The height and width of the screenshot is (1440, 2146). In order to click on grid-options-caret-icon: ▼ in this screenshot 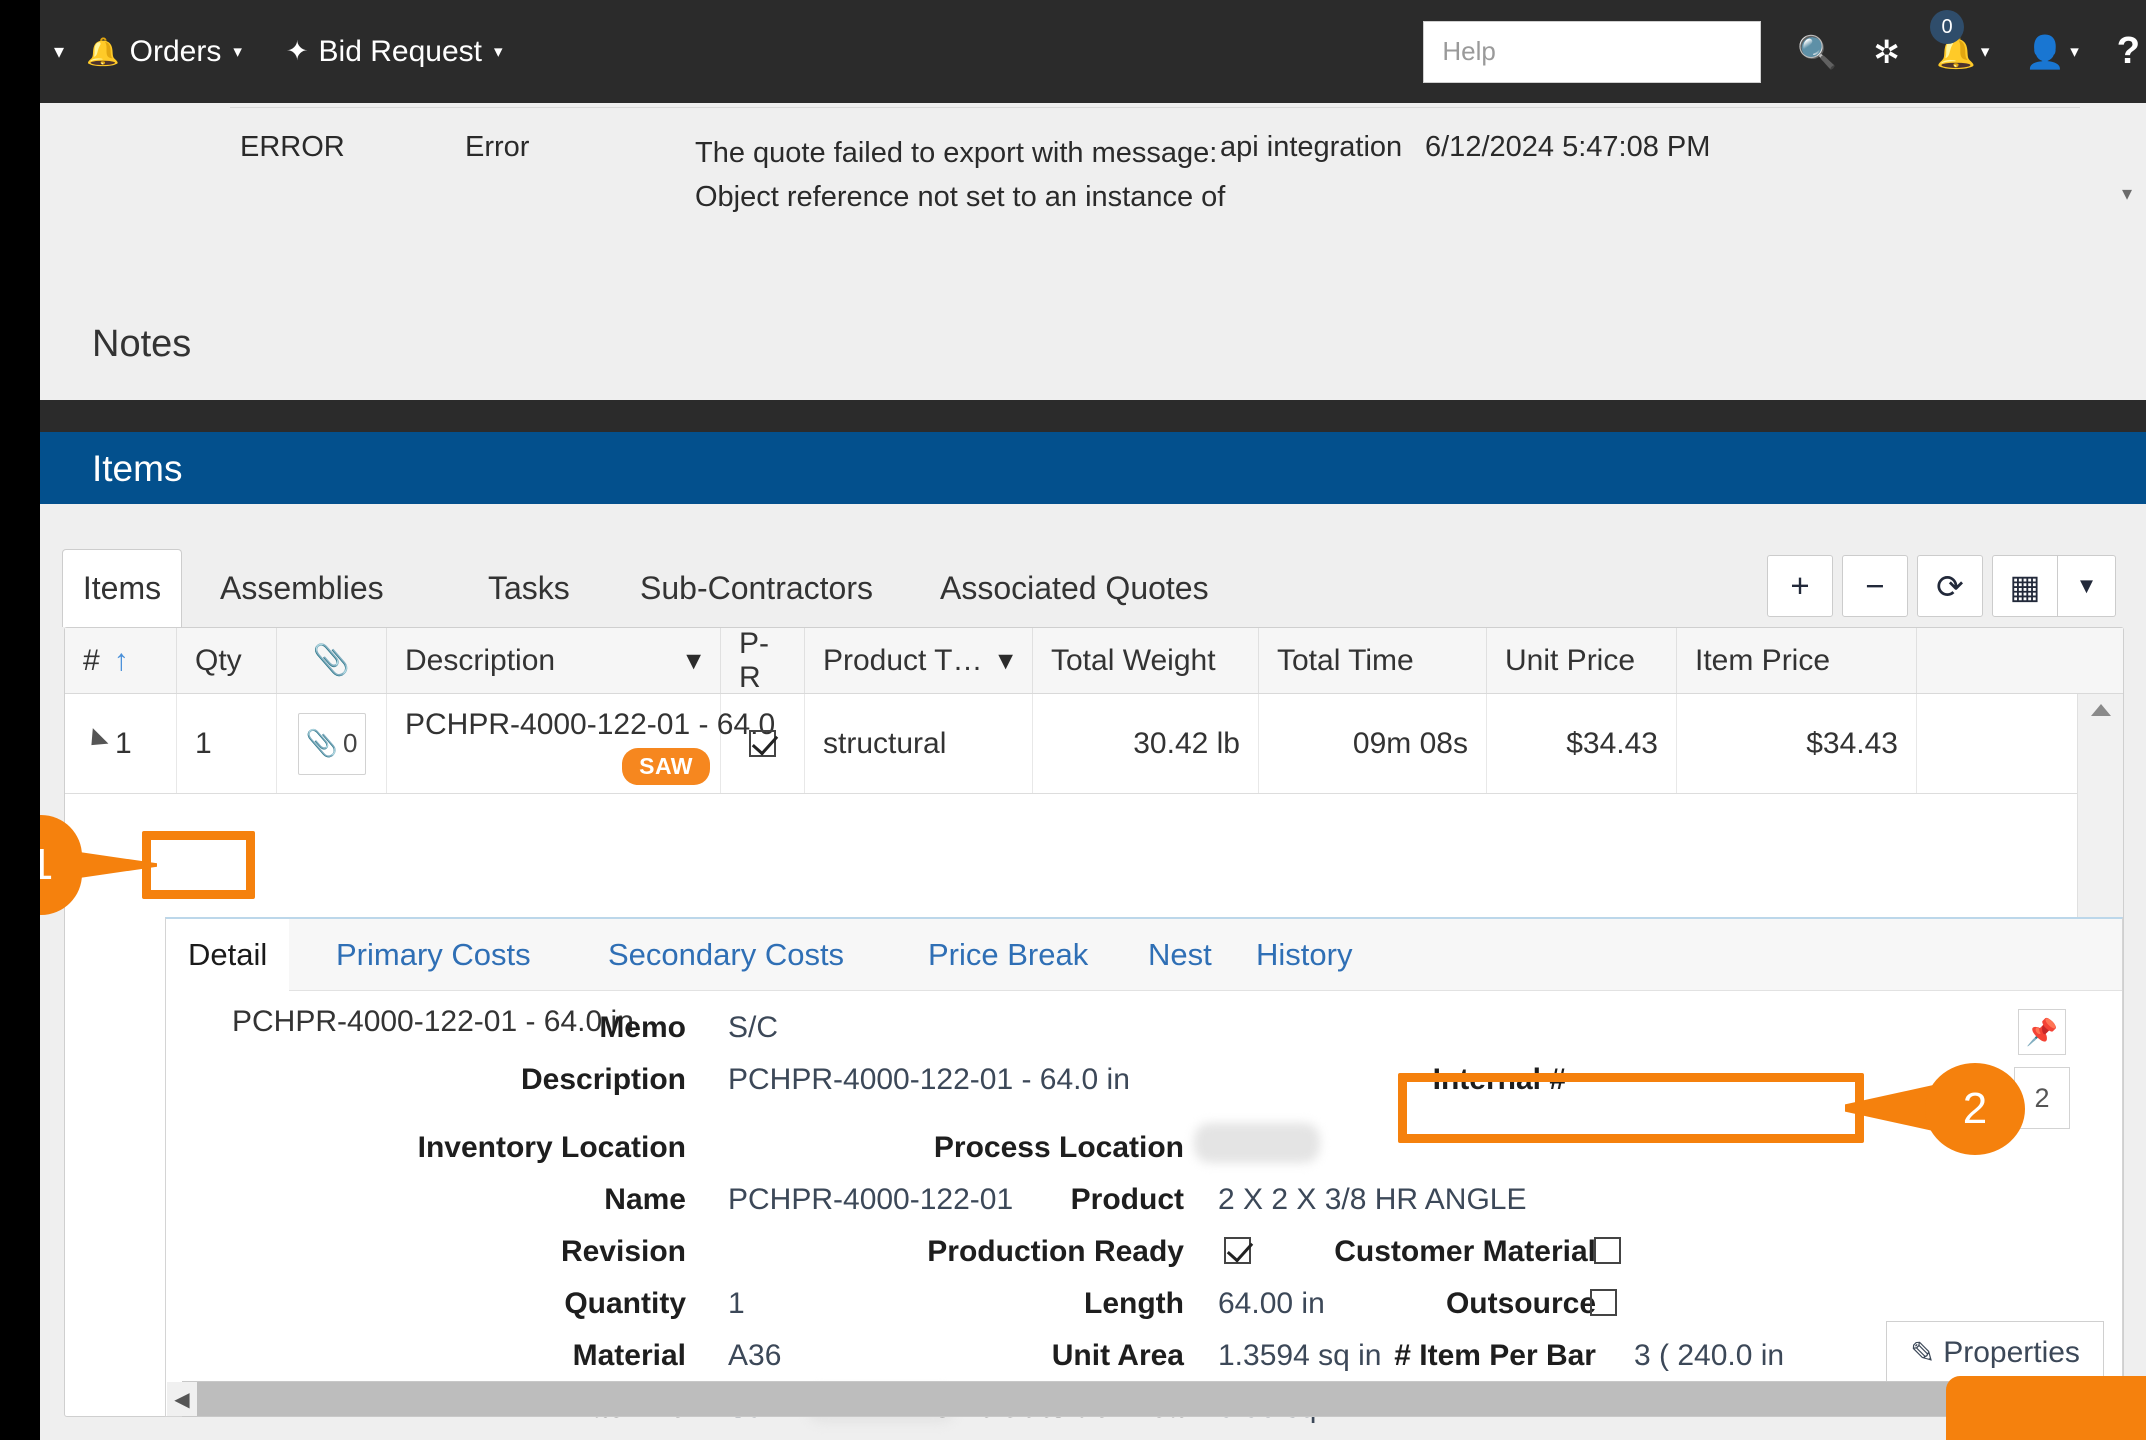, I will do `click(2087, 586)`.